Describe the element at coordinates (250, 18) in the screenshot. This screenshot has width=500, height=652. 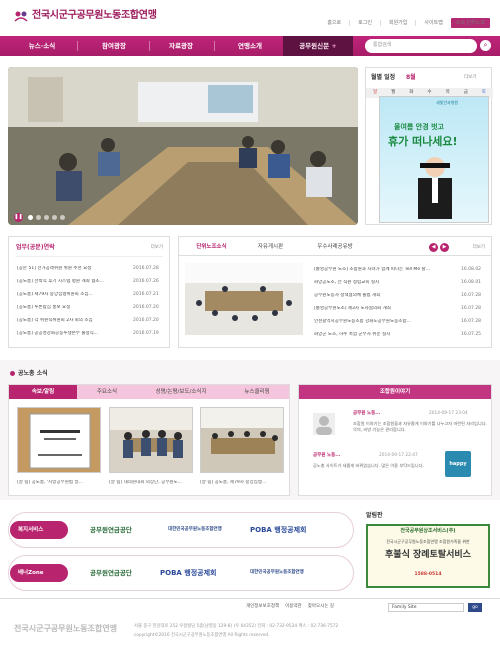
I see `top-header: 전국시군구공무원노동조합연맹 홈으로 로그인 회원가입 사이트맵 소속 단위노조` at that location.